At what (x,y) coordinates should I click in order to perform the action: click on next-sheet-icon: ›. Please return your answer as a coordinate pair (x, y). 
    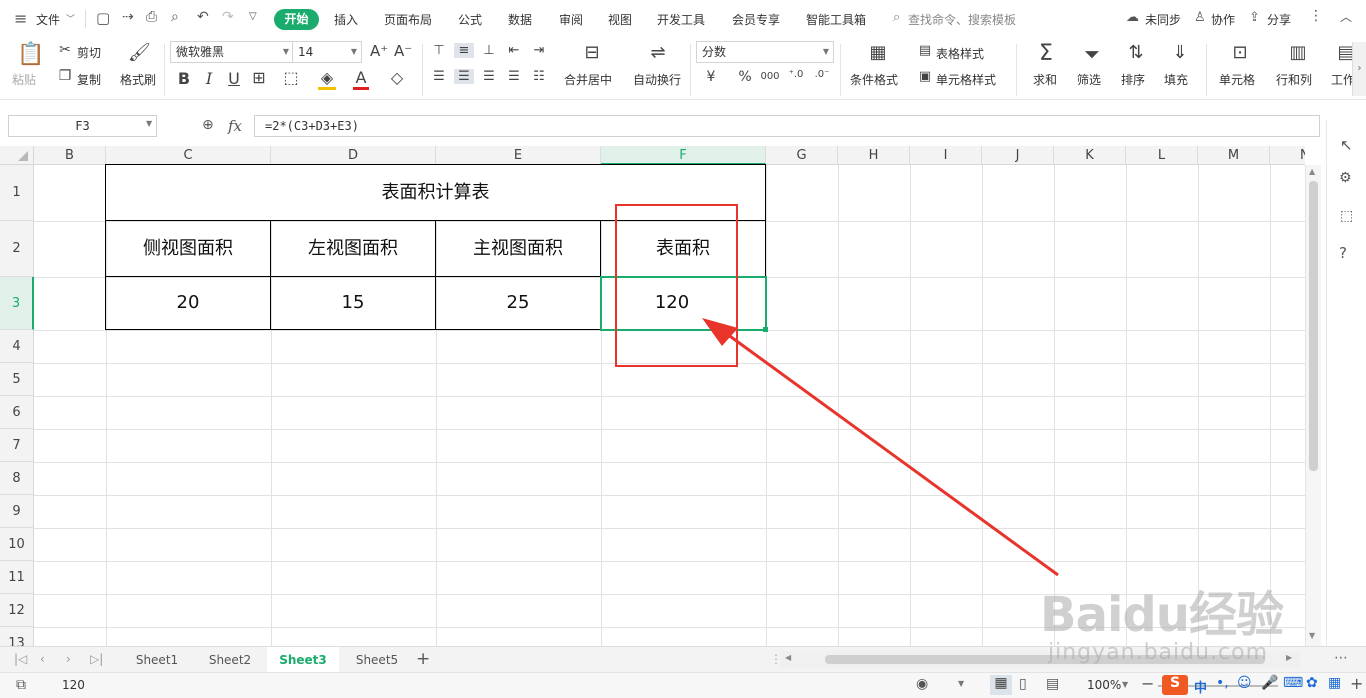
    Looking at the image, I should click on (68, 659).